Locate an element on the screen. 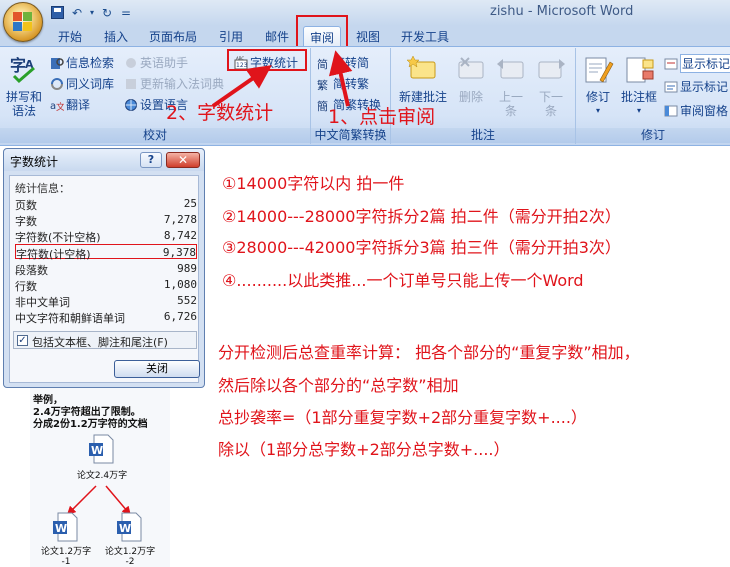 The width and height of the screenshot is (730, 567). assistant-icon is located at coordinates (131, 62).